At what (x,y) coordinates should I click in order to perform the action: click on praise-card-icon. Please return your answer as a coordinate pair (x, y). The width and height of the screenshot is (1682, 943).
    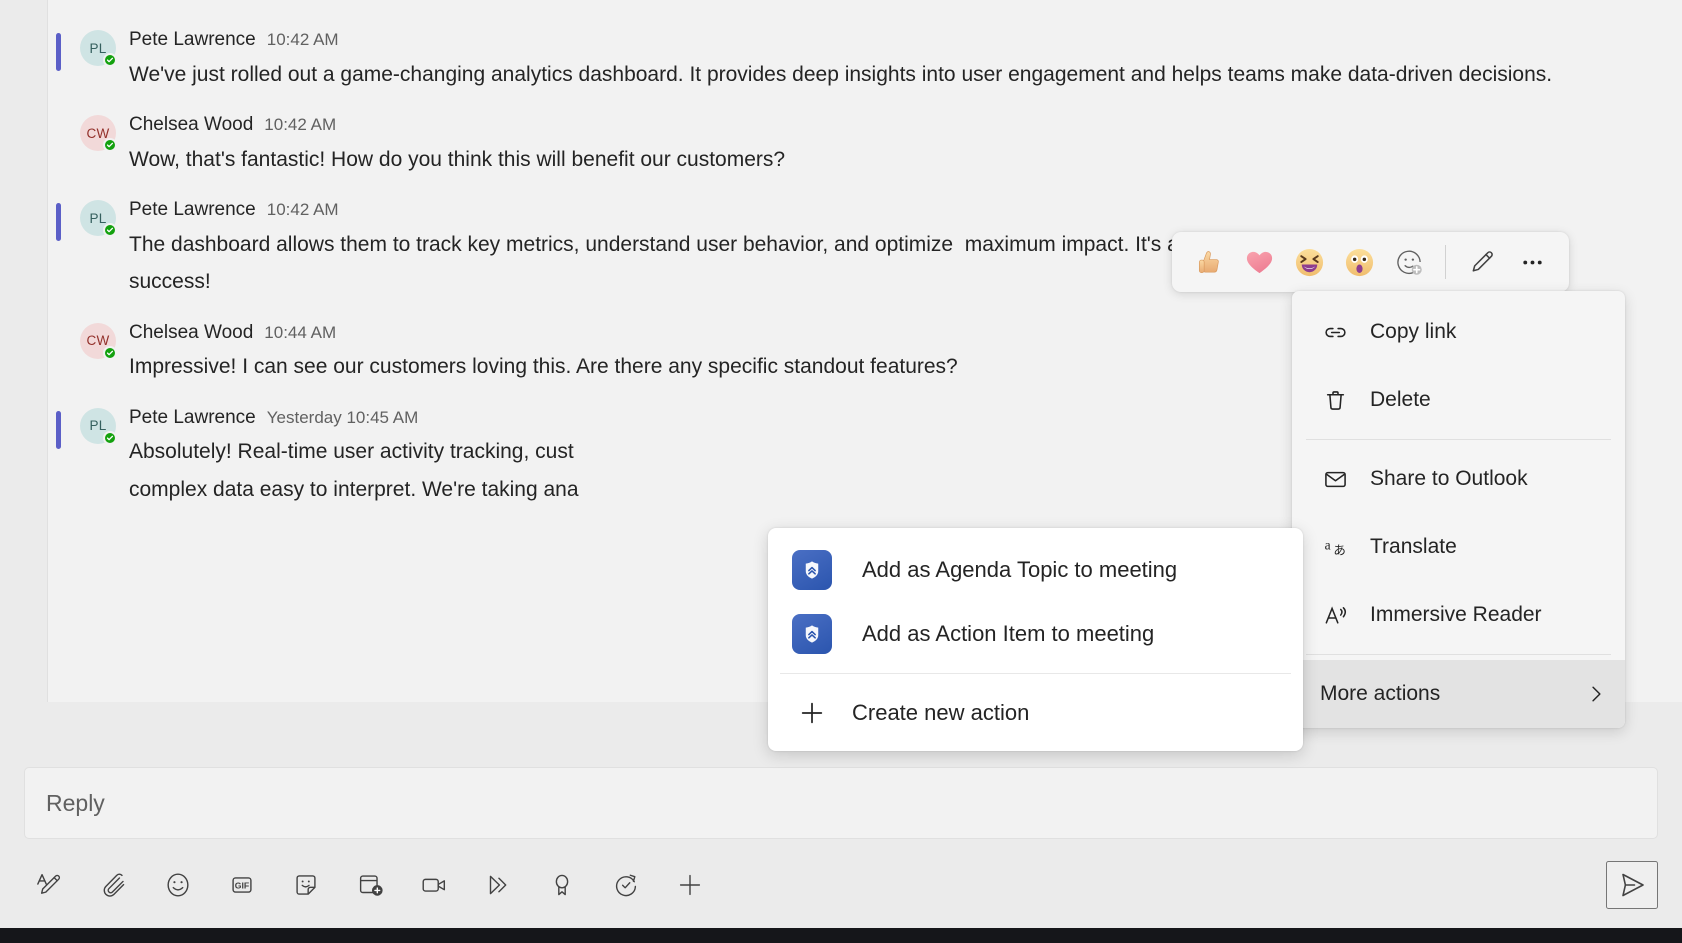
    Looking at the image, I should click on (370, 885).